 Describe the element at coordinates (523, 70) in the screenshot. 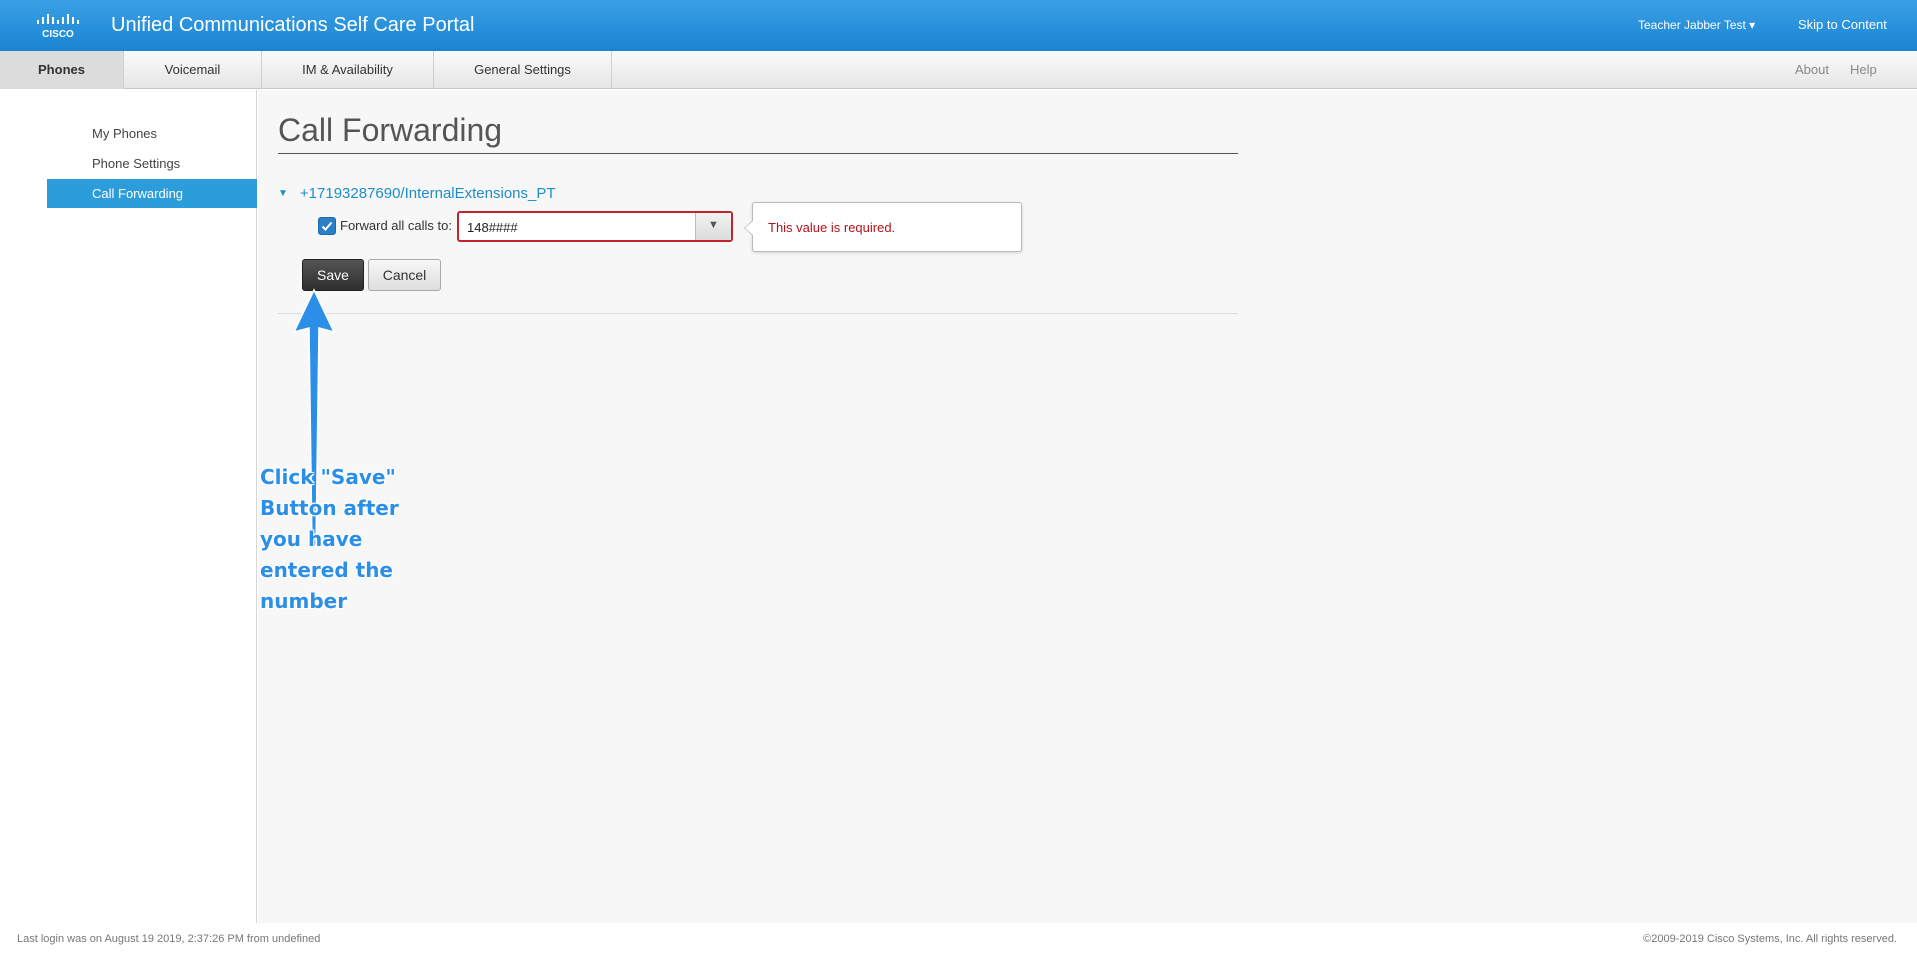

I see `tab-general-settings: General Settings` at that location.